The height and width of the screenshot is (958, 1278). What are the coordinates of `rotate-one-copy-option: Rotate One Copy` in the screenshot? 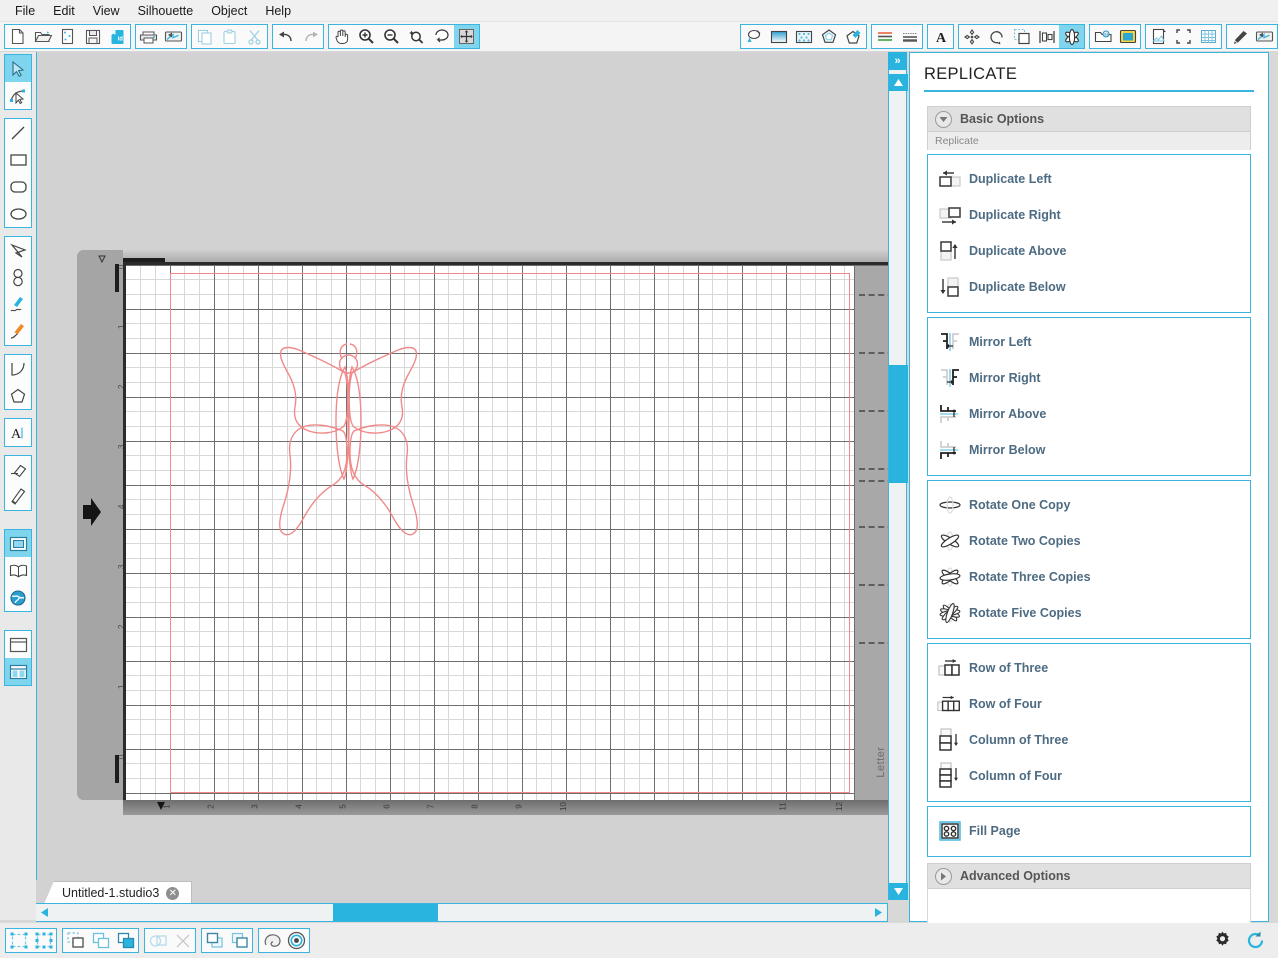 It's located at (1089, 505).